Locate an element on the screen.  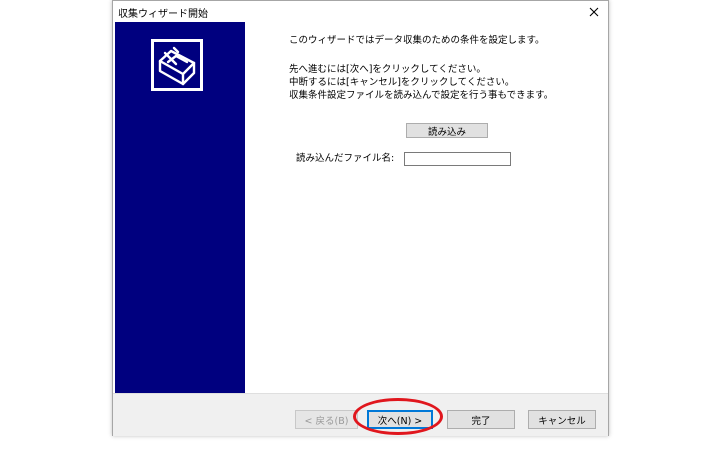
close-button is located at coordinates (594, 11).